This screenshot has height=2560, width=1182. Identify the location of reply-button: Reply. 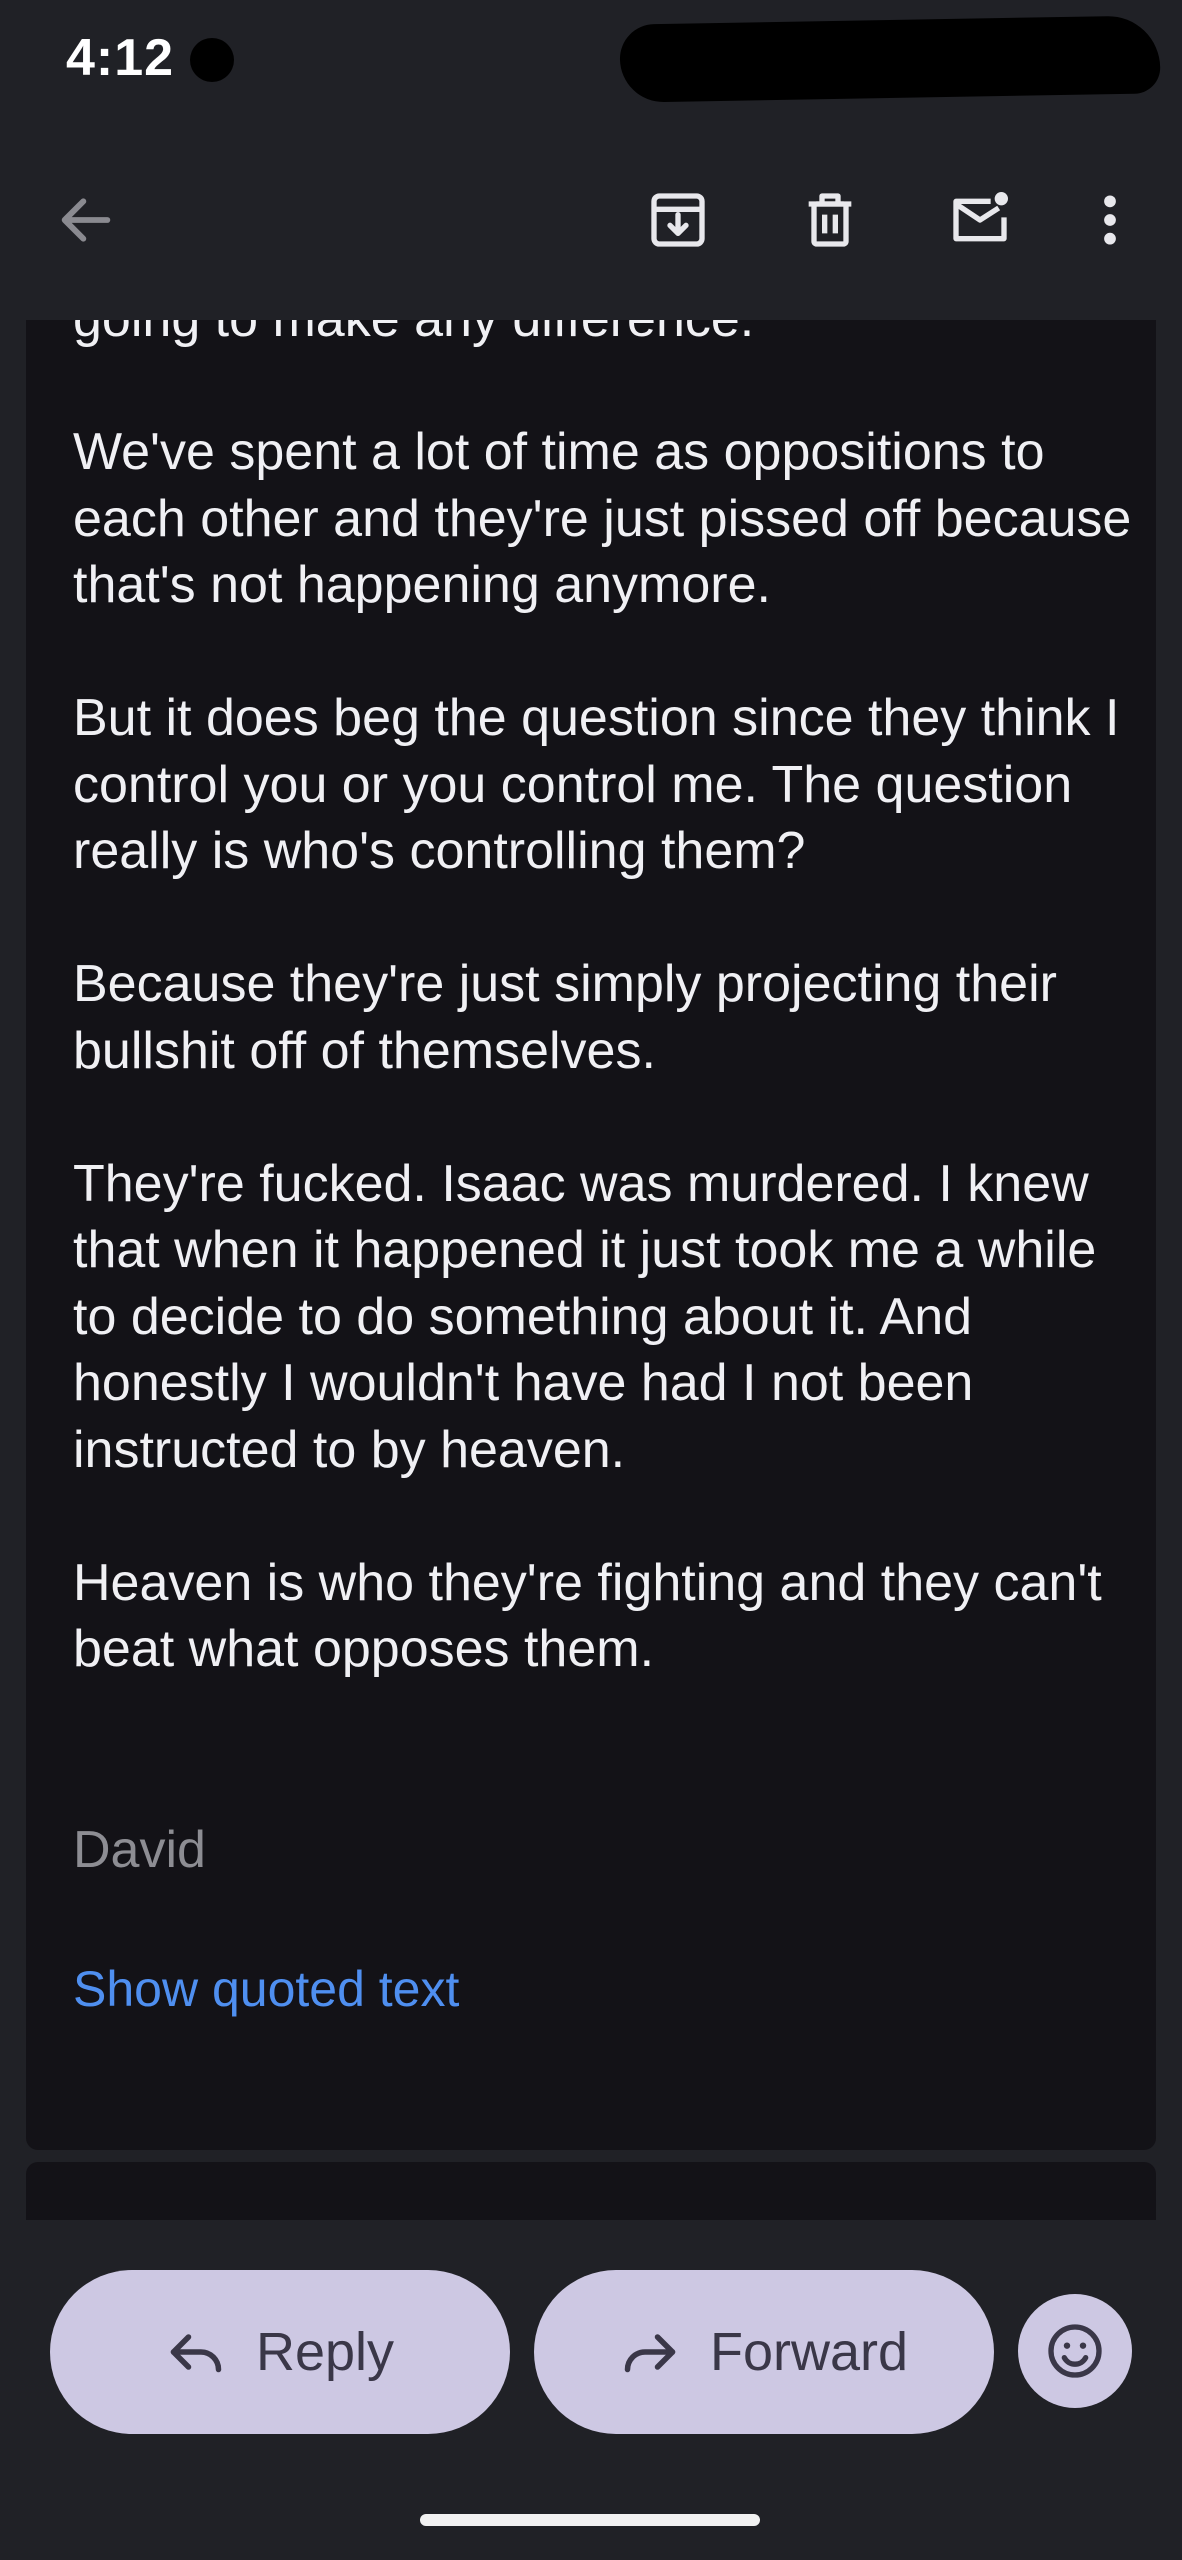
(280, 2352).